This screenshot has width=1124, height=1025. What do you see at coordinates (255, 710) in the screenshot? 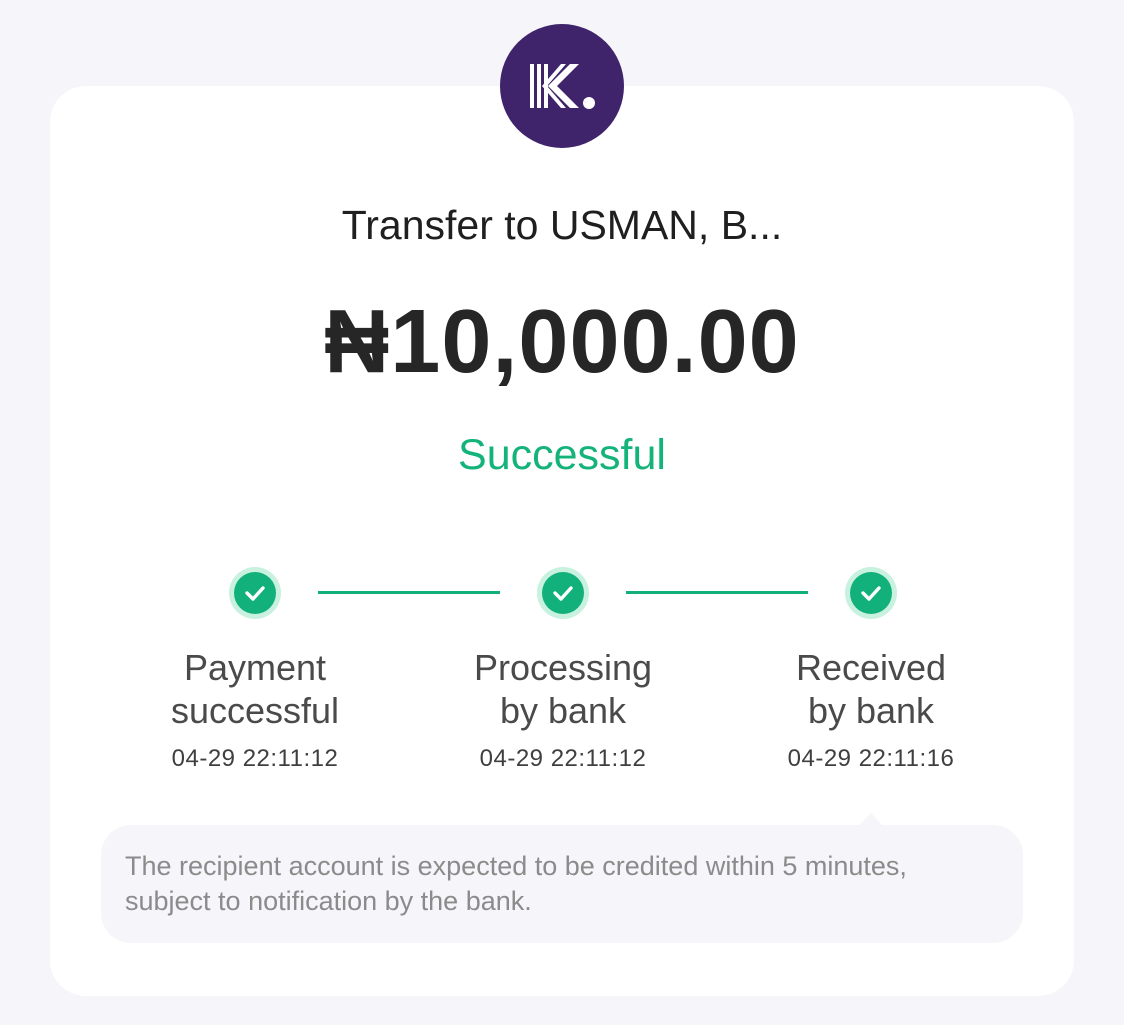
I see `step-label-line: successful` at bounding box center [255, 710].